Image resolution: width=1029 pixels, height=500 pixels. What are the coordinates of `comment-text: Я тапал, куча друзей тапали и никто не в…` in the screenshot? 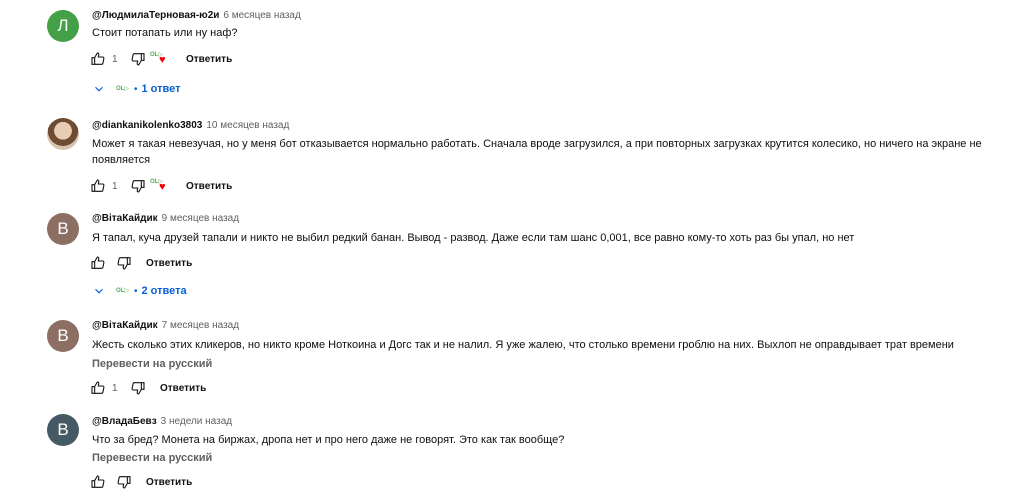 It's located at (473, 238).